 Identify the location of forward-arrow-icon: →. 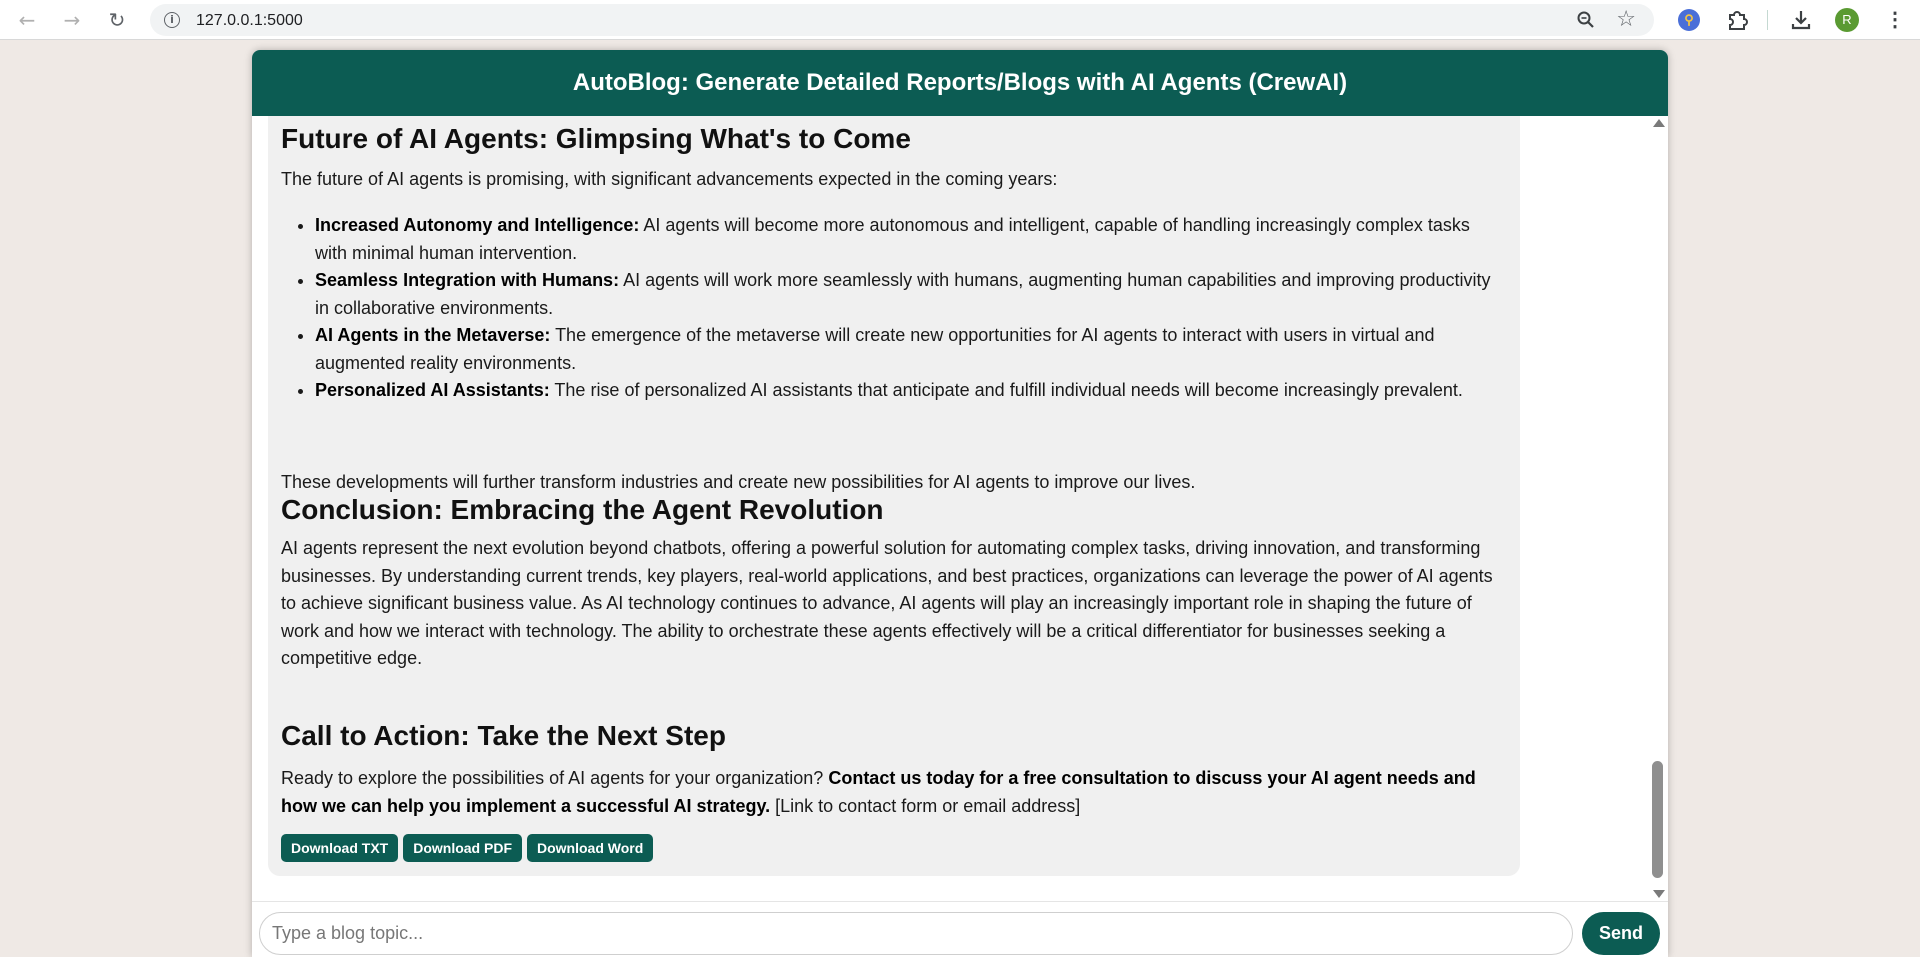
(72, 20).